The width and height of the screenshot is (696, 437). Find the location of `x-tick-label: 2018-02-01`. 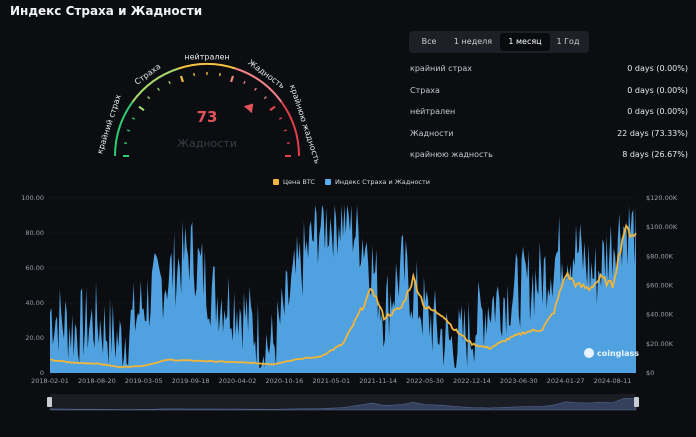

x-tick-label: 2018-02-01 is located at coordinates (50, 381).